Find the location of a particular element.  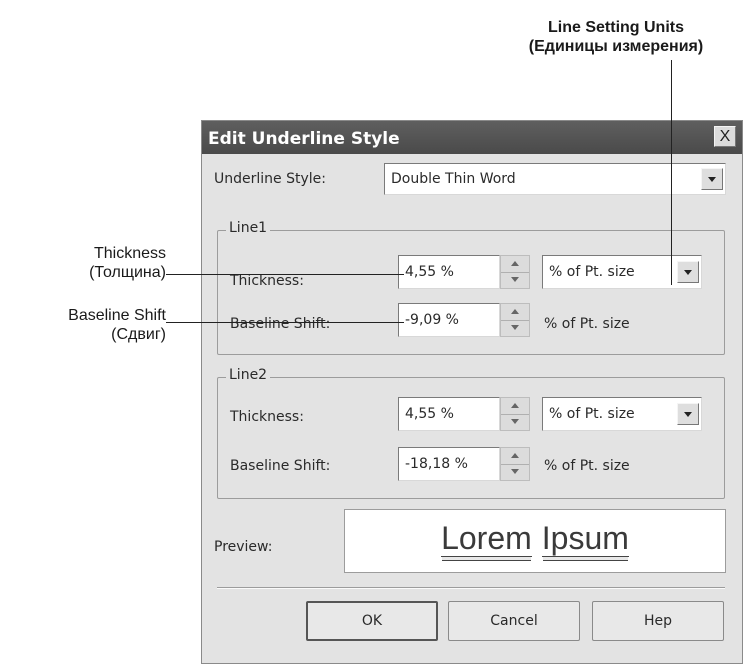

line2-legend: Line2 is located at coordinates (248, 375).